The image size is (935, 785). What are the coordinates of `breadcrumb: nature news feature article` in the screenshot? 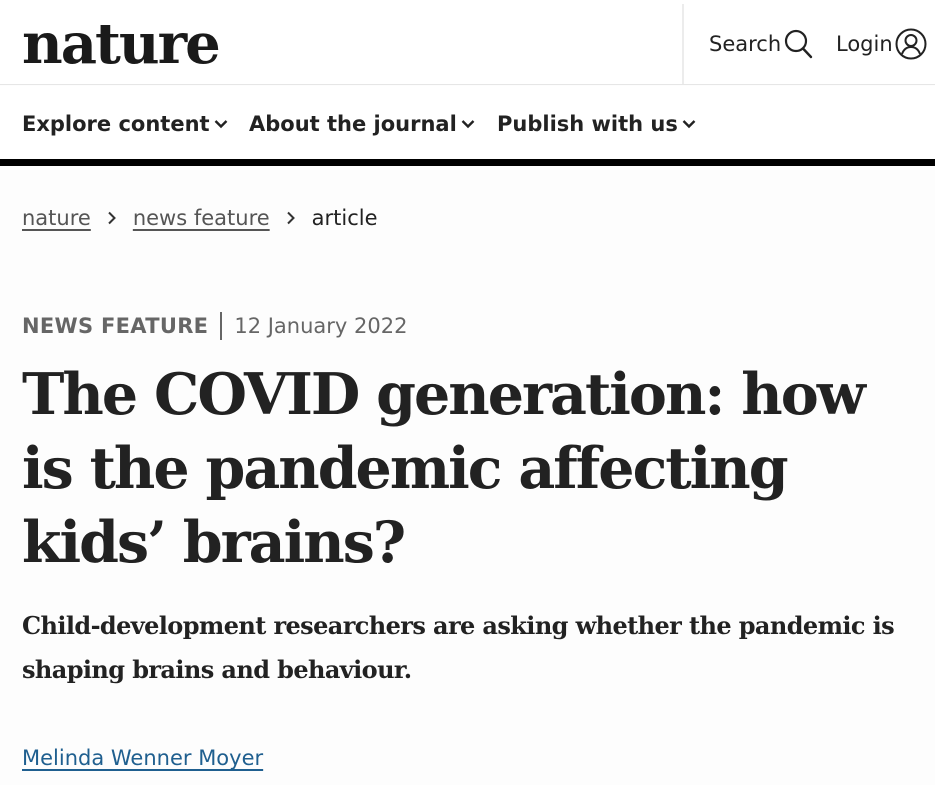 It's located at (200, 218).